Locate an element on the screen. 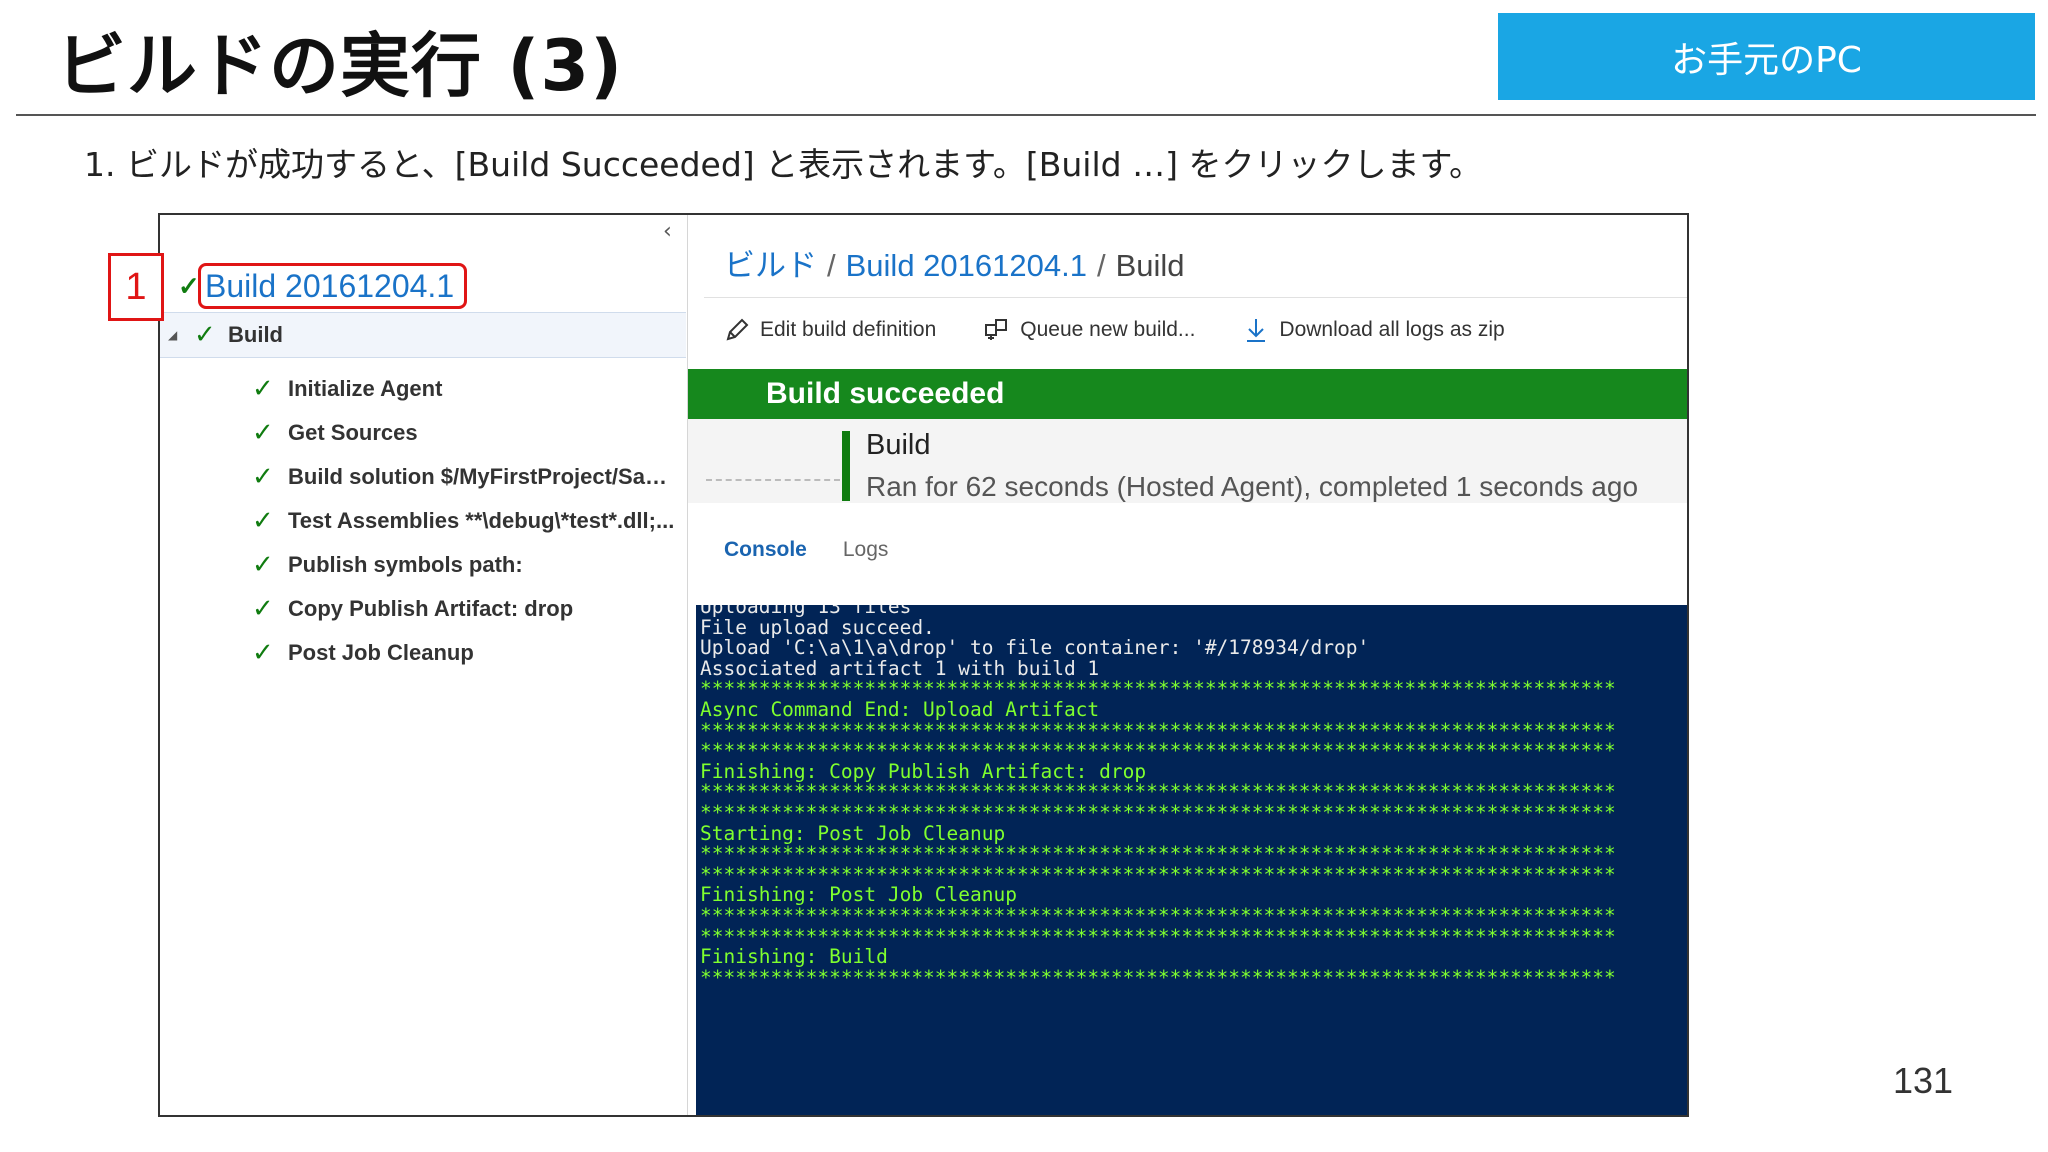  tab-console: Console is located at coordinates (765, 550).